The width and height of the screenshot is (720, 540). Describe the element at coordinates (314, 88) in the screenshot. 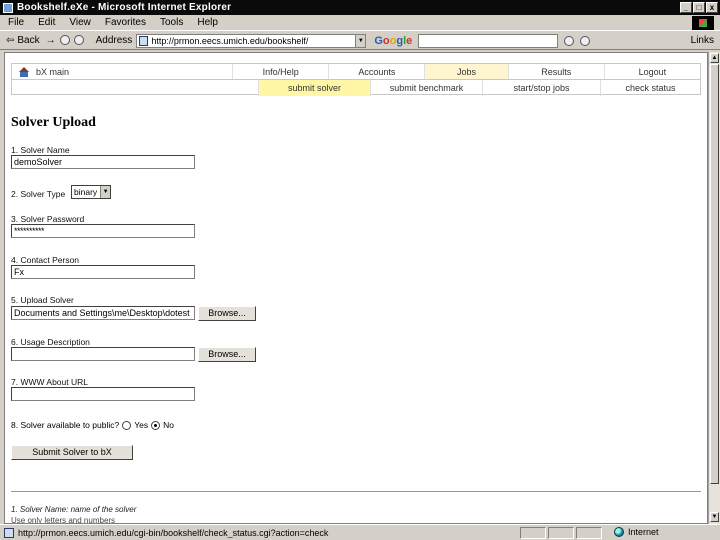

I see `nav-submit-solver: submit solver` at that location.